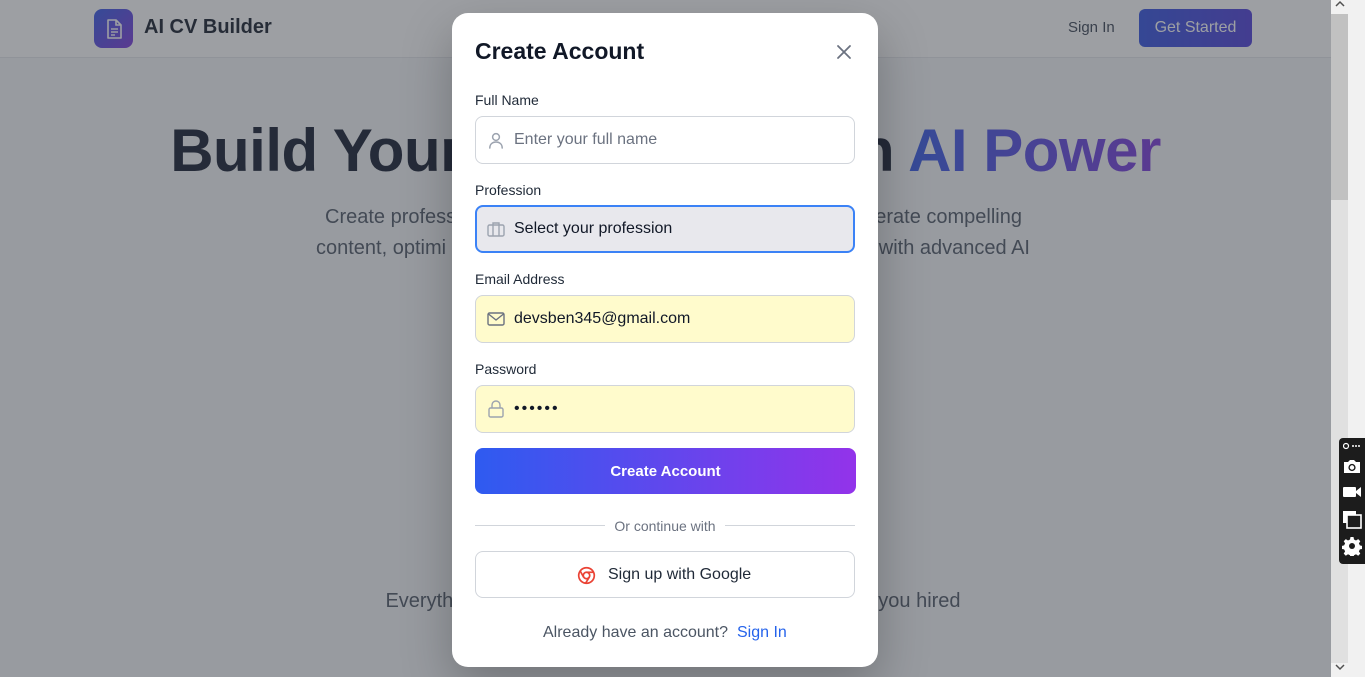 This screenshot has width=1365, height=677. I want to click on copy-tool-button, so click(1352, 519).